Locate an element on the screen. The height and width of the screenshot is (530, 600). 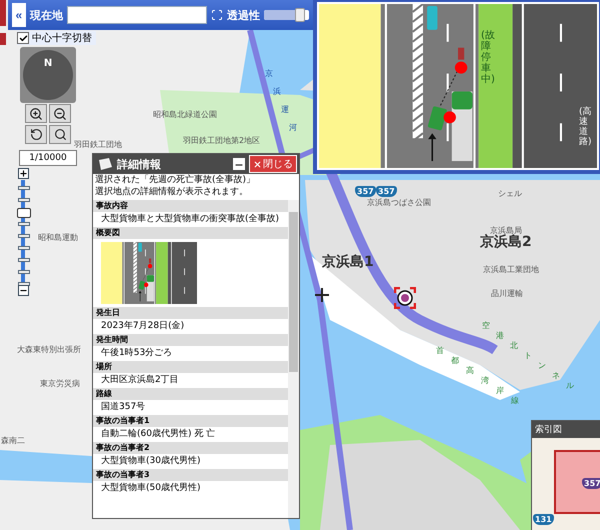
map-label: ト is located at coordinates (528, 356).